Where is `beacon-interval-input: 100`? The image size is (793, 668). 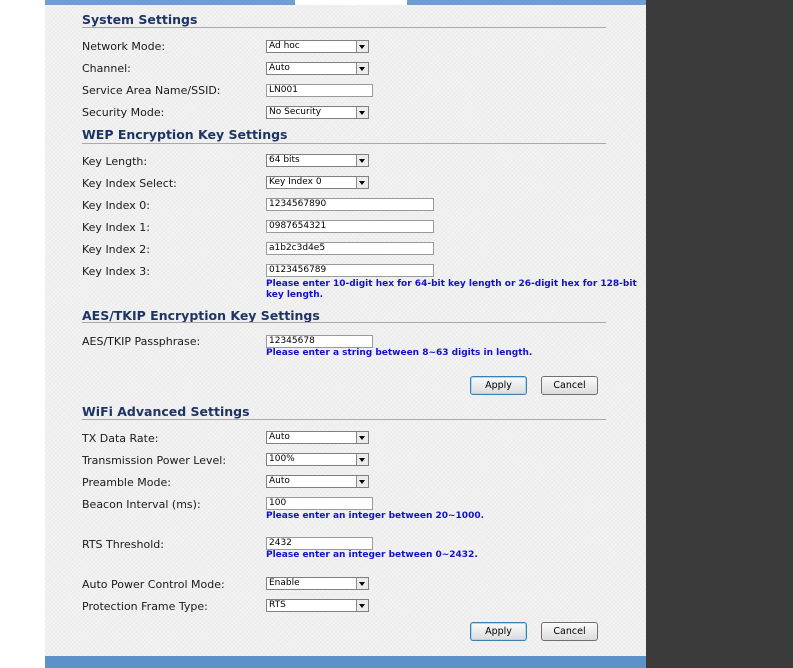
beacon-interval-input: 100 is located at coordinates (319, 503).